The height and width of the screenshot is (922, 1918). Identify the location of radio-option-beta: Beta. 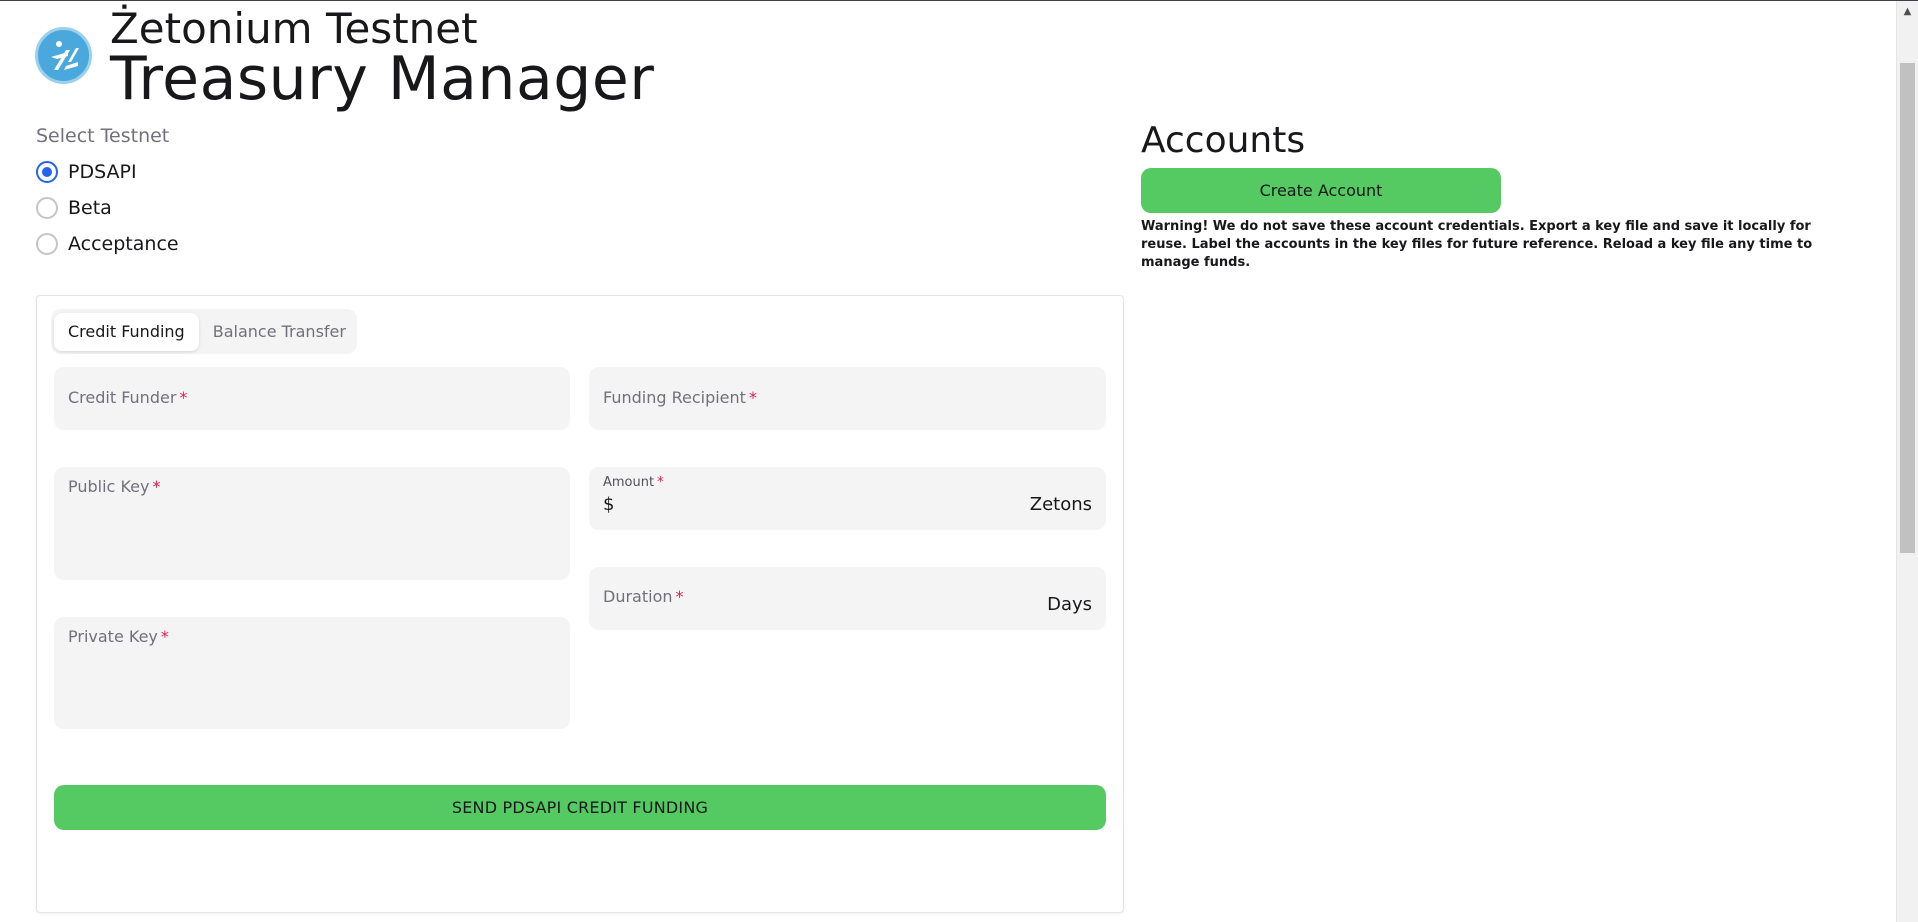
(74, 208).